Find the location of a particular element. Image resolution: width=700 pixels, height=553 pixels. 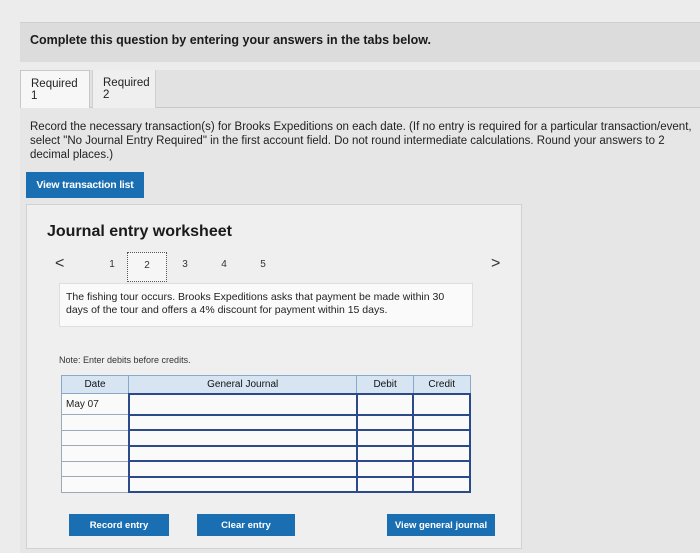

tab-required-1: Required 1 is located at coordinates (55, 89).